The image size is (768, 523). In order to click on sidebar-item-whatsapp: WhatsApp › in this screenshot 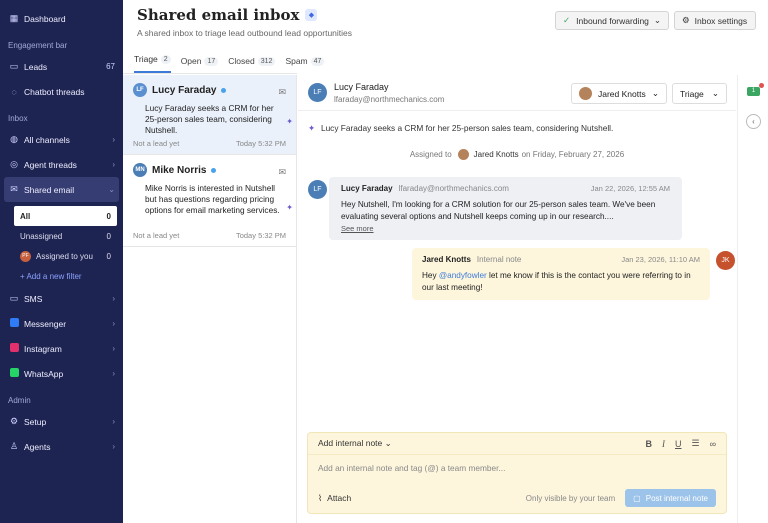, I will do `click(61, 373)`.